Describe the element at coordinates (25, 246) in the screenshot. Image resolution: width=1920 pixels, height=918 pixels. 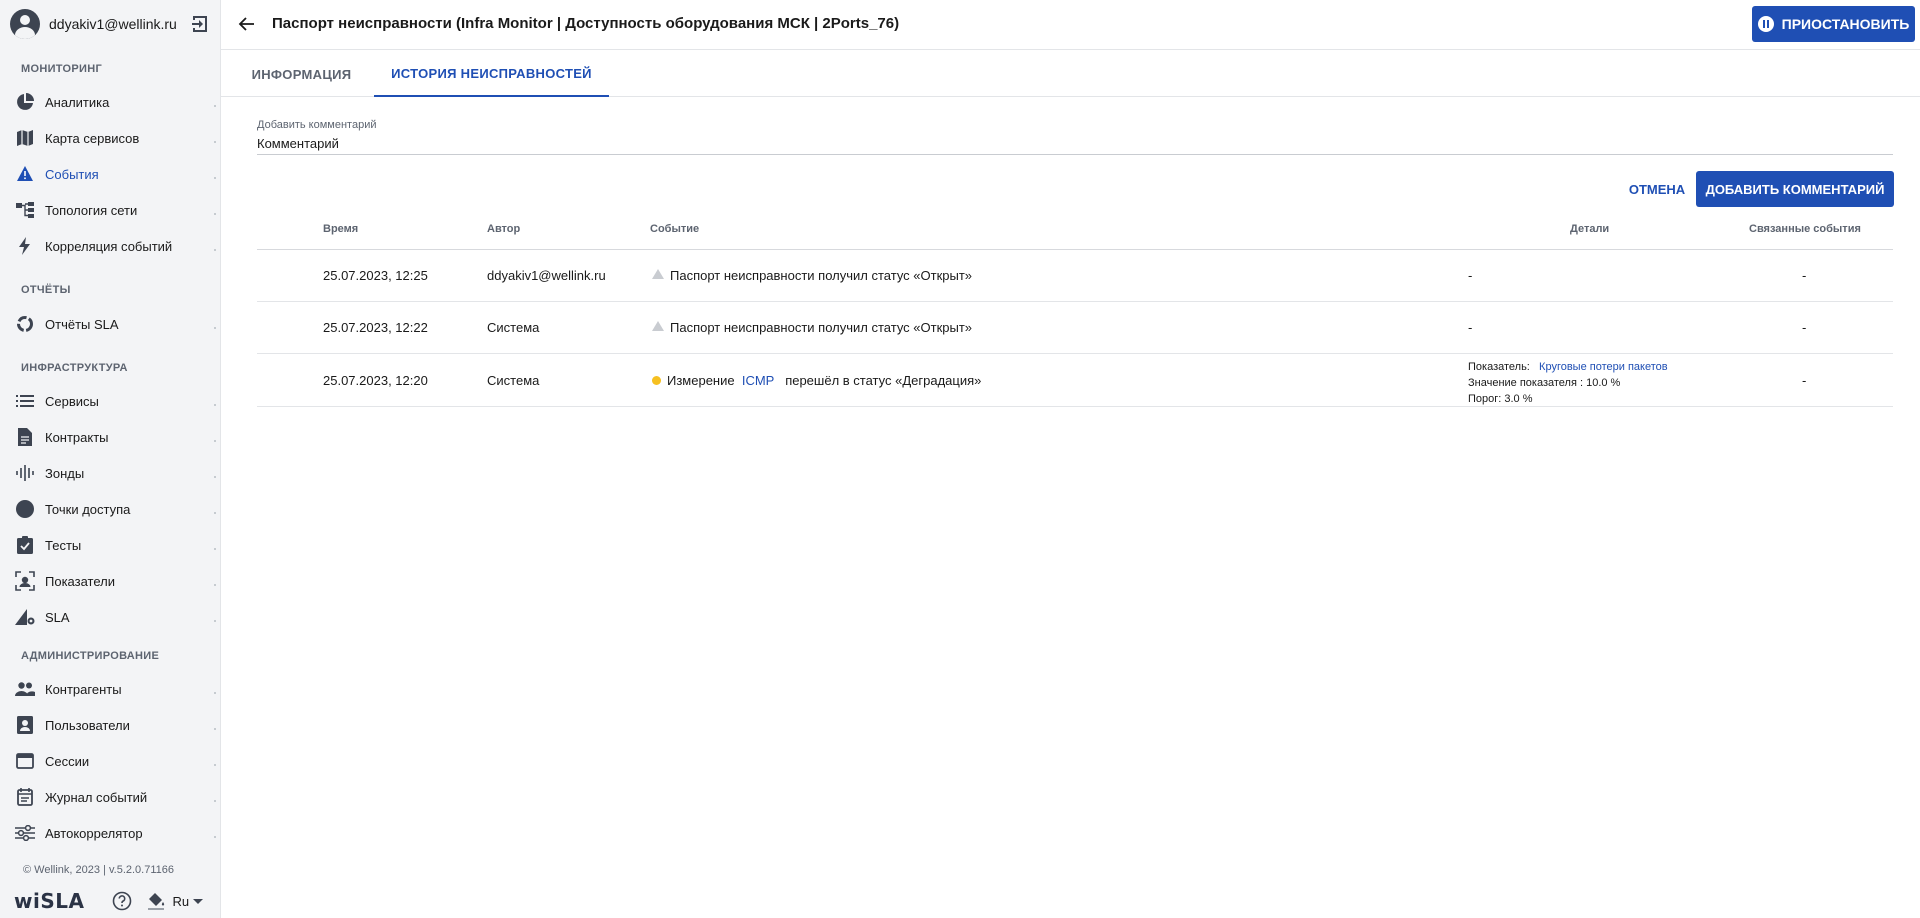
I see `lightning-icon` at that location.